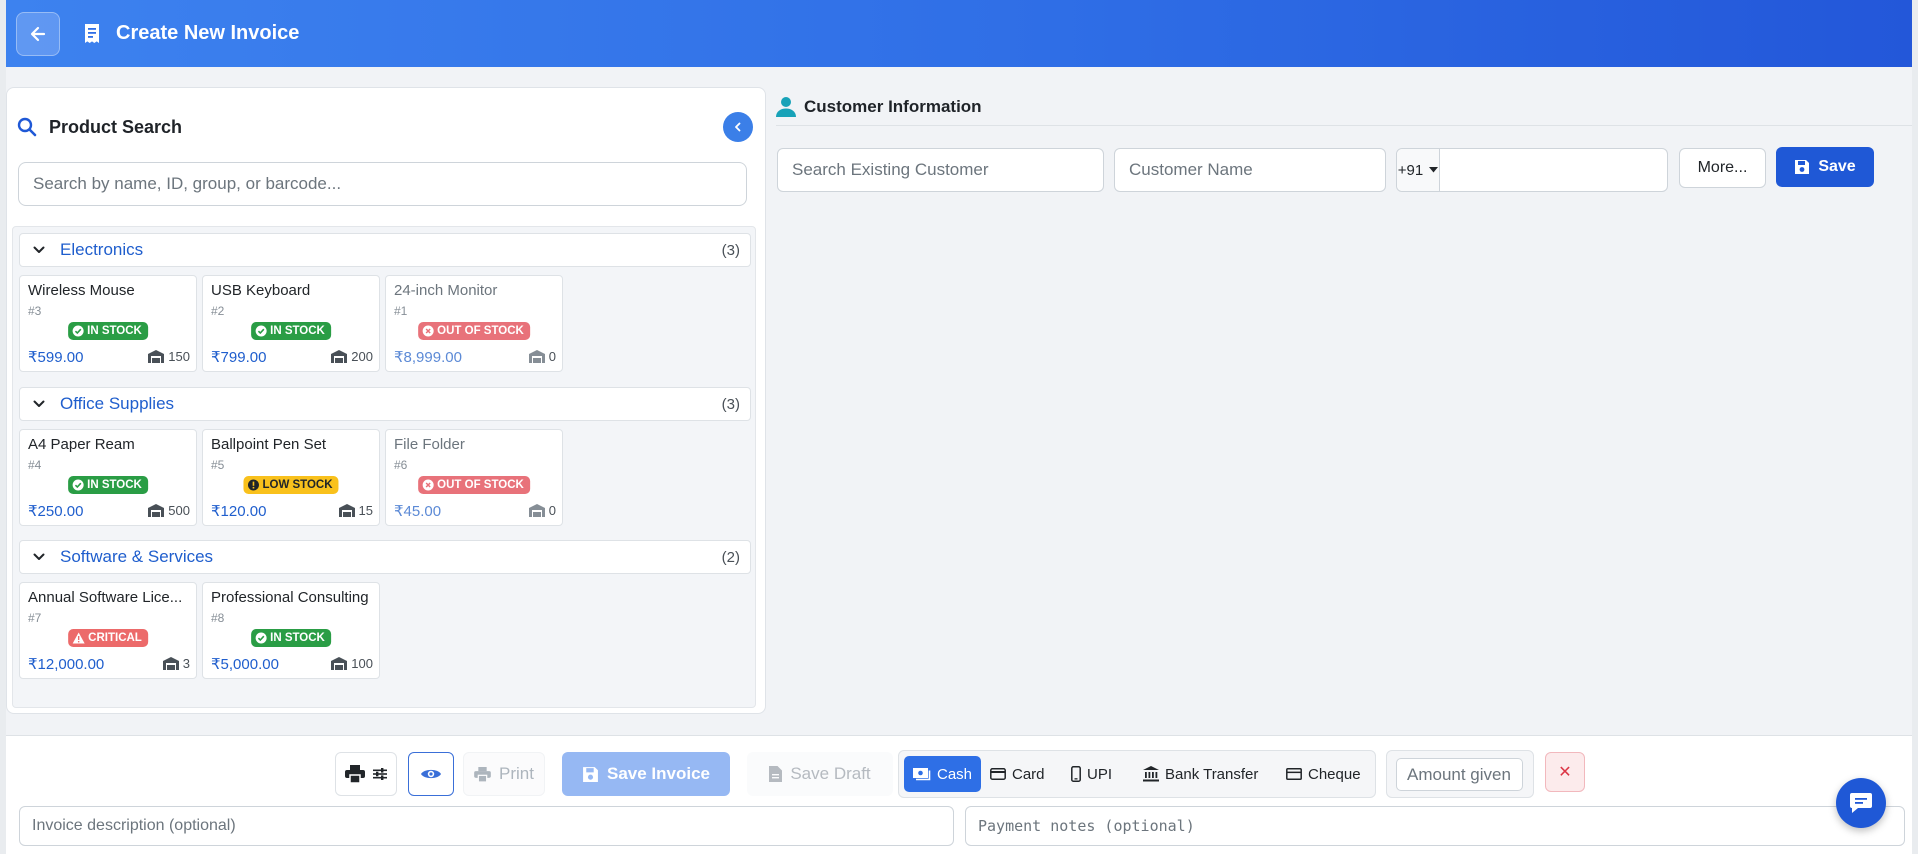 This screenshot has height=854, width=1918. What do you see at coordinates (56, 357) in the screenshot?
I see `product-price: ₹599.00` at bounding box center [56, 357].